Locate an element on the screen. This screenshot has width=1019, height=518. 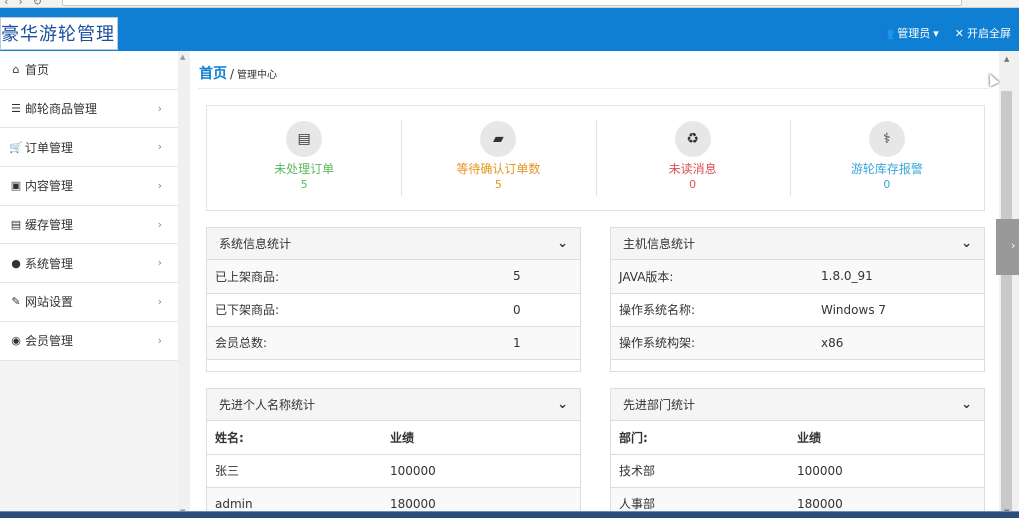
top-person-table: 姓名: 业绩 张三 100000 admin 180000 is located at coordinates (393, 469).